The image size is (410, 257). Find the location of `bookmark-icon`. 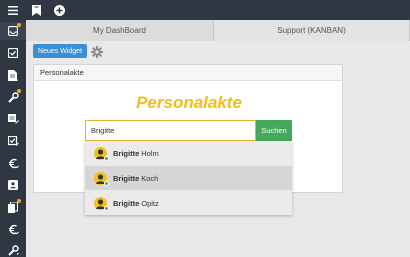

bookmark-icon is located at coordinates (36, 10).